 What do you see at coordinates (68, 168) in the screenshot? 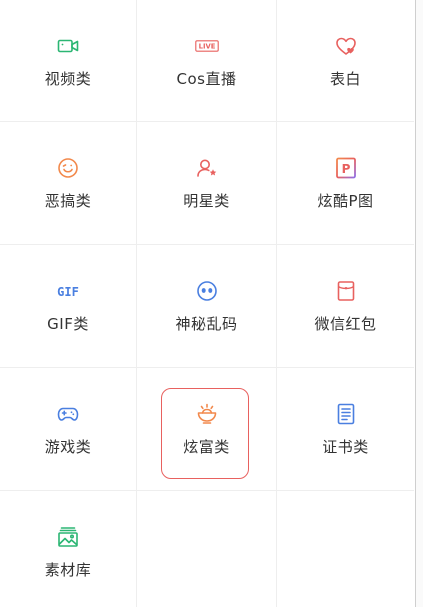
I see `wink-face-icon` at bounding box center [68, 168].